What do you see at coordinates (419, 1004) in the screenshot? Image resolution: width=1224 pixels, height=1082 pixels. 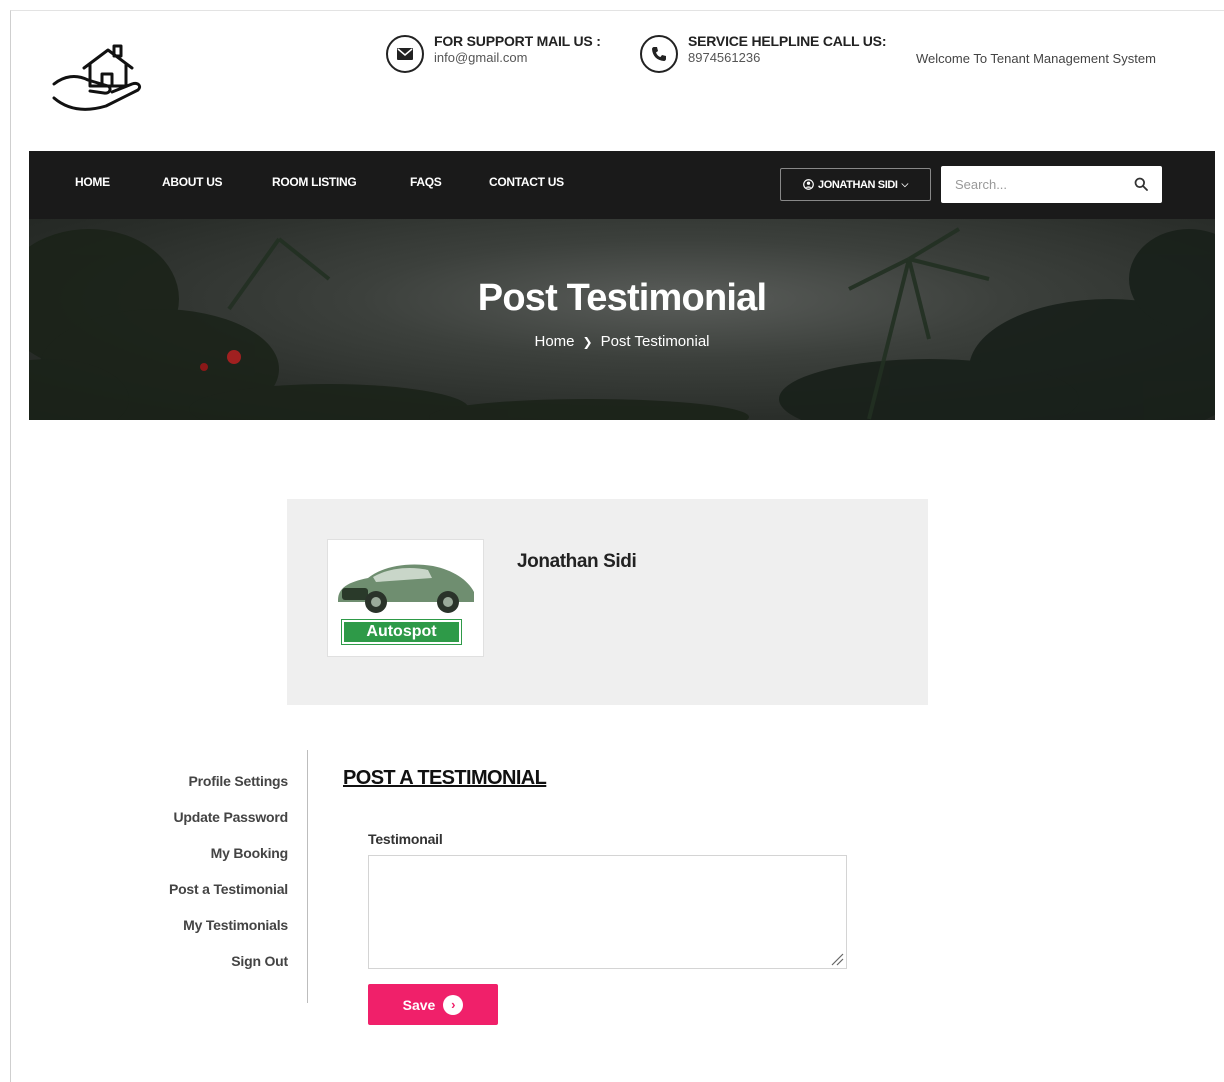 I see `save-button-label: Save` at bounding box center [419, 1004].